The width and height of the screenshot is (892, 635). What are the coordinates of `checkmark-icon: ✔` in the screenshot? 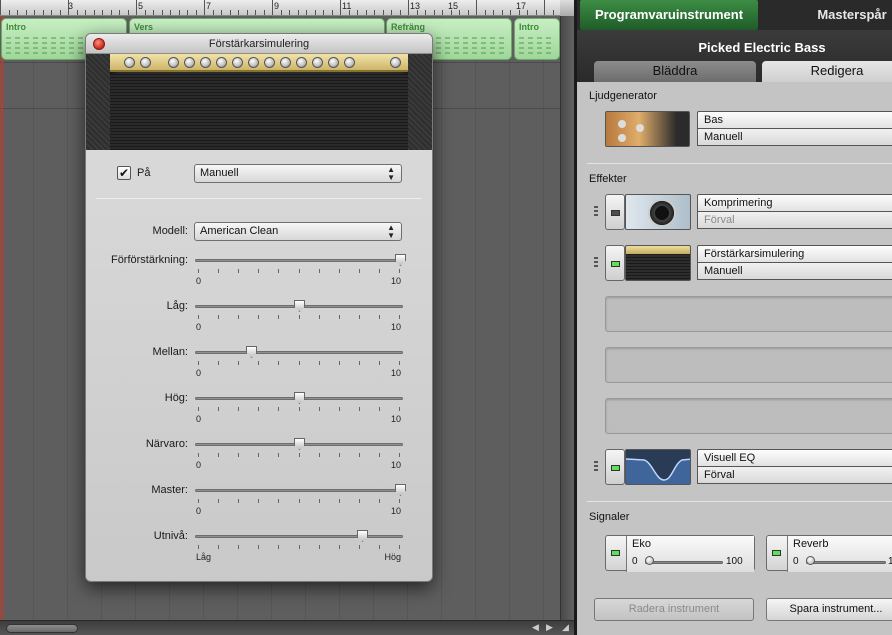 It's located at (124, 173).